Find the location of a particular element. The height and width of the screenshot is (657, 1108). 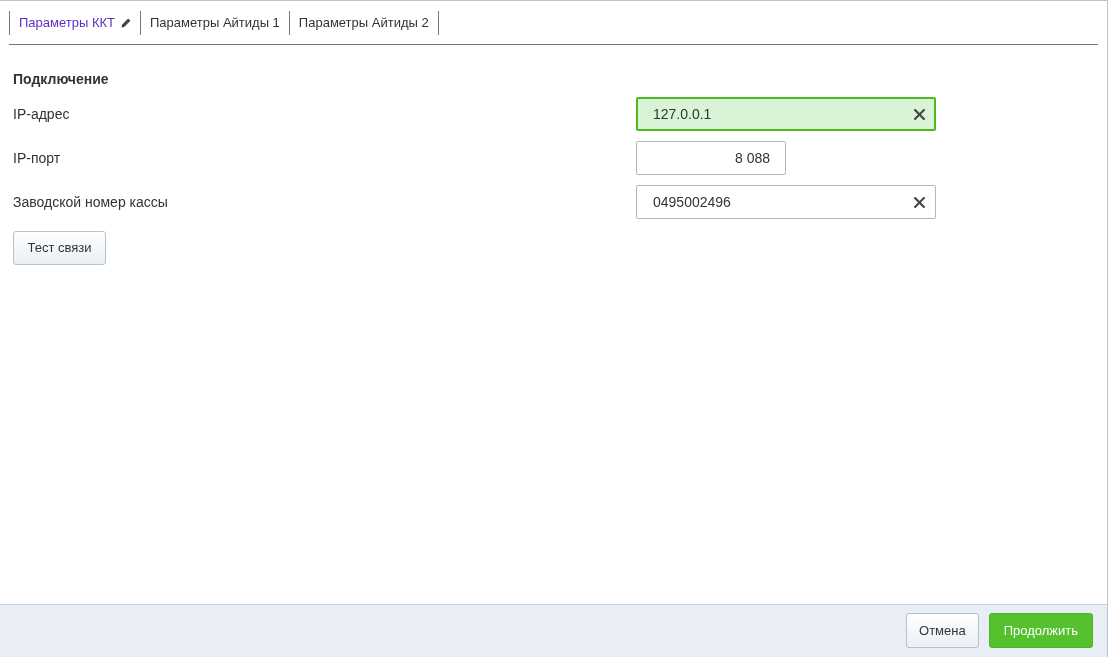

input-field: 0495002496 is located at coordinates (786, 202).